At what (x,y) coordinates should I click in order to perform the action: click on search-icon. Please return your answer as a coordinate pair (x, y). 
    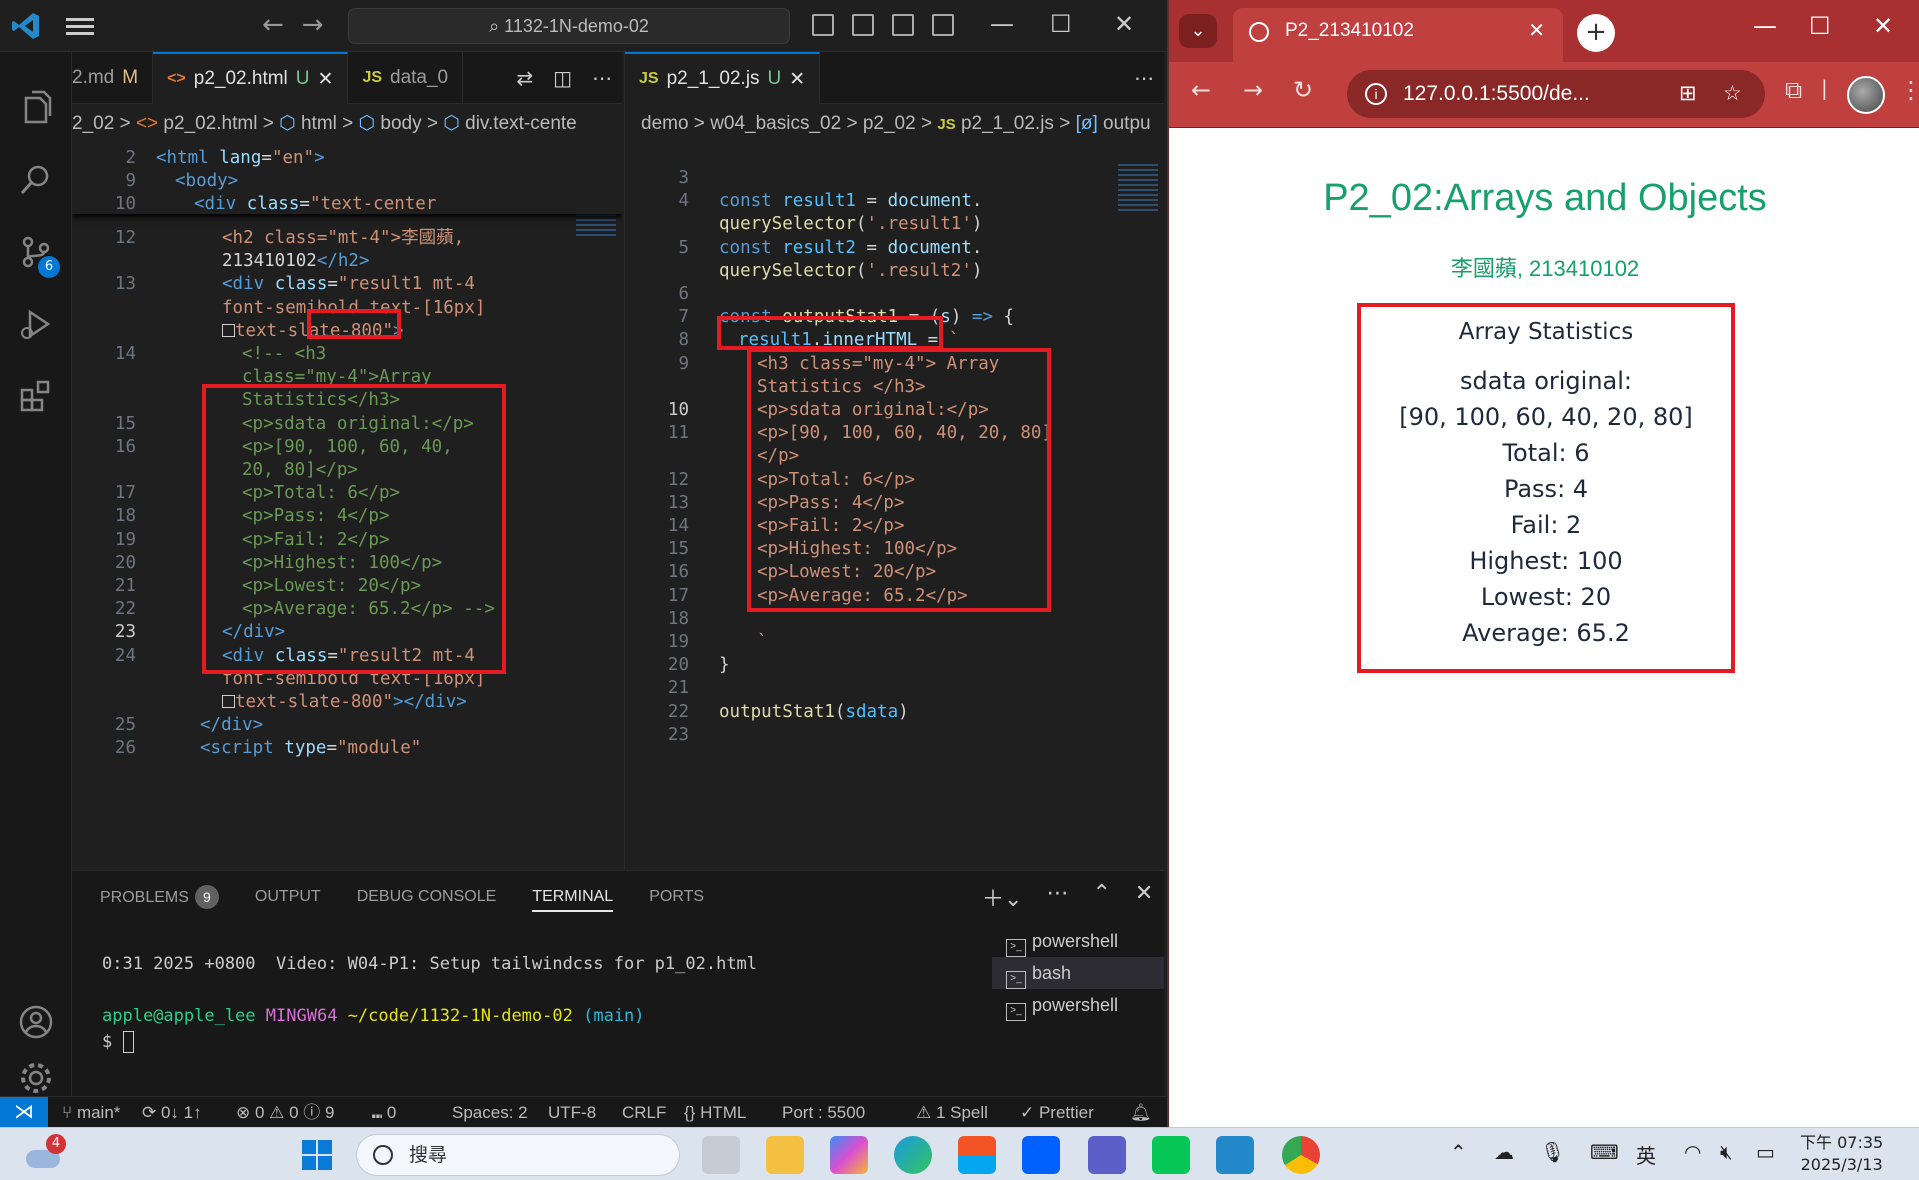
    Looking at the image, I should click on (36, 180).